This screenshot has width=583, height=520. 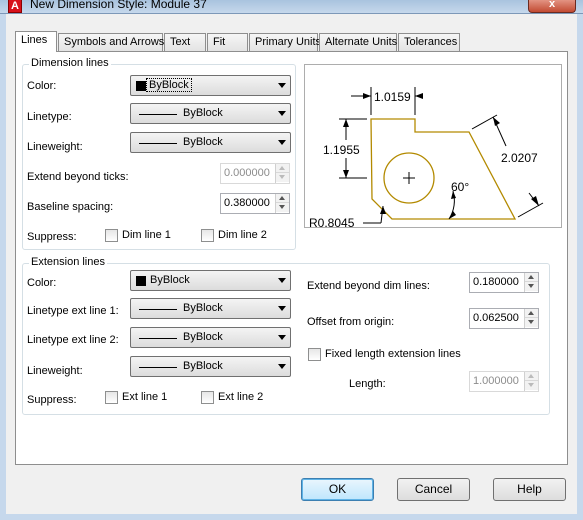 What do you see at coordinates (351, 322) in the screenshot?
I see `offset-from-origin-label: Offset from origin:` at bounding box center [351, 322].